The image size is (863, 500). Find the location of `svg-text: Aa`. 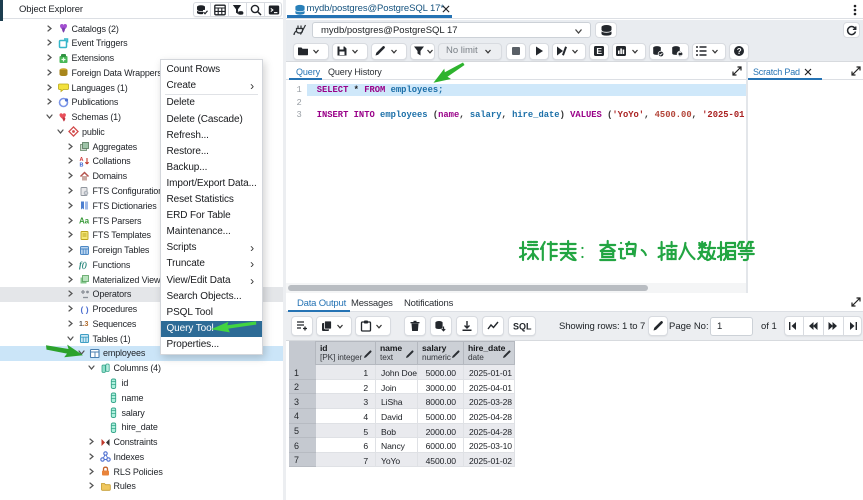

svg-text: Aa is located at coordinates (84, 221).